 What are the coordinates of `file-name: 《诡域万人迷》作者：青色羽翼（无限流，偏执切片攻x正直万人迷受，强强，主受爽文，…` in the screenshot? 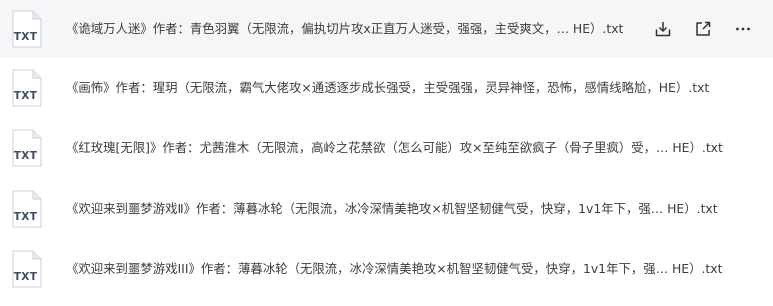 It's located at (344, 29).